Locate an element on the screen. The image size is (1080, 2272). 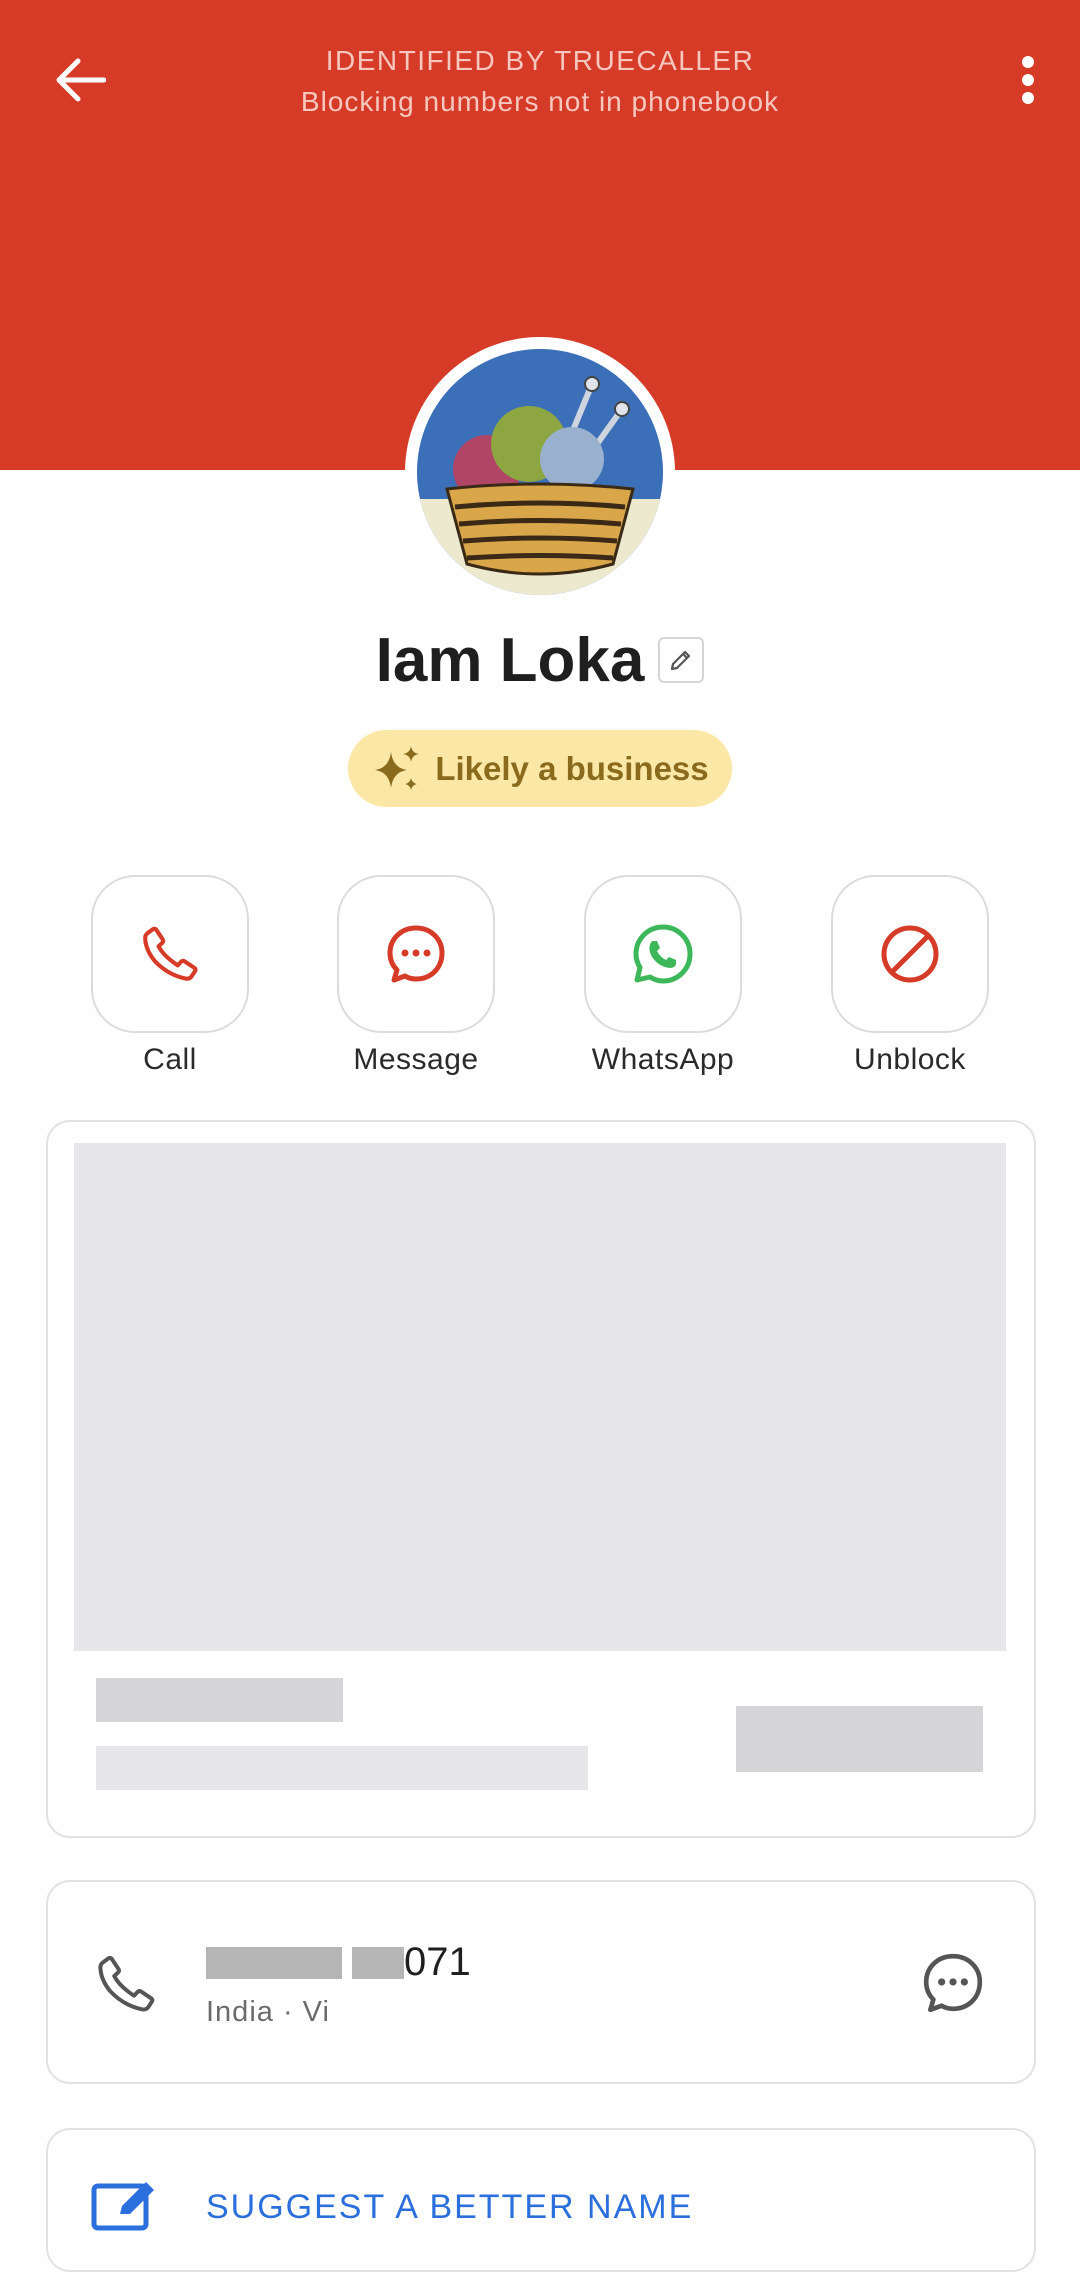
avatar is located at coordinates (540, 472).